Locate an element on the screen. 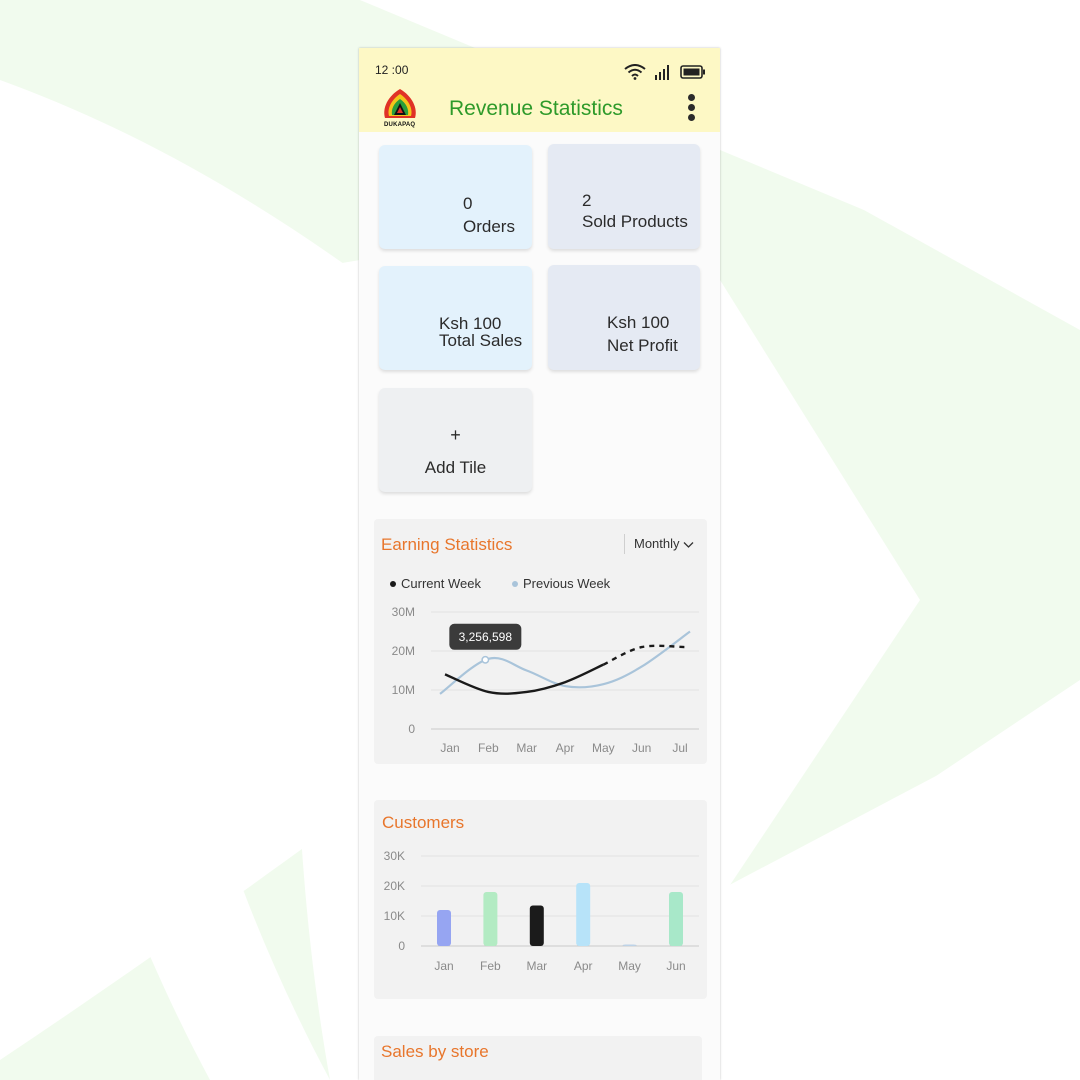  y-tick-label: 20K is located at coordinates (394, 886).